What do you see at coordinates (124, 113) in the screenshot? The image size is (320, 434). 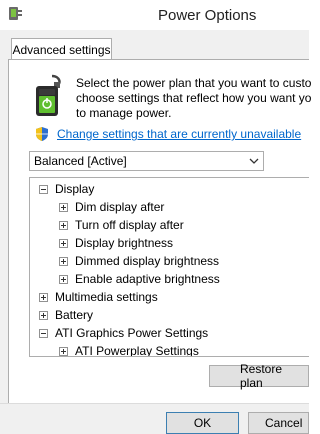 I see `description-line: to manage power.` at bounding box center [124, 113].